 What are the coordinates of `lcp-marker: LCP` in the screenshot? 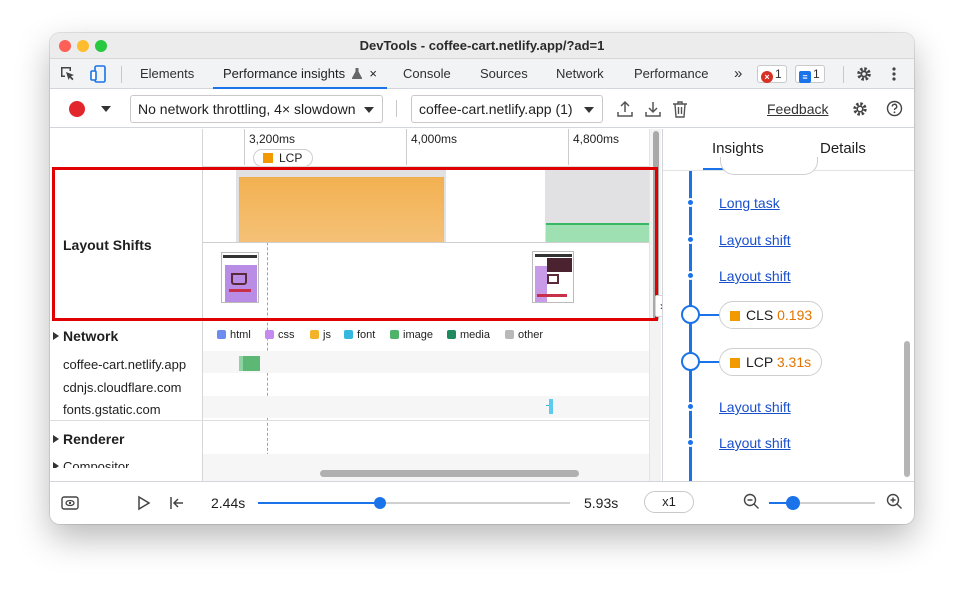 It's located at (283, 158).